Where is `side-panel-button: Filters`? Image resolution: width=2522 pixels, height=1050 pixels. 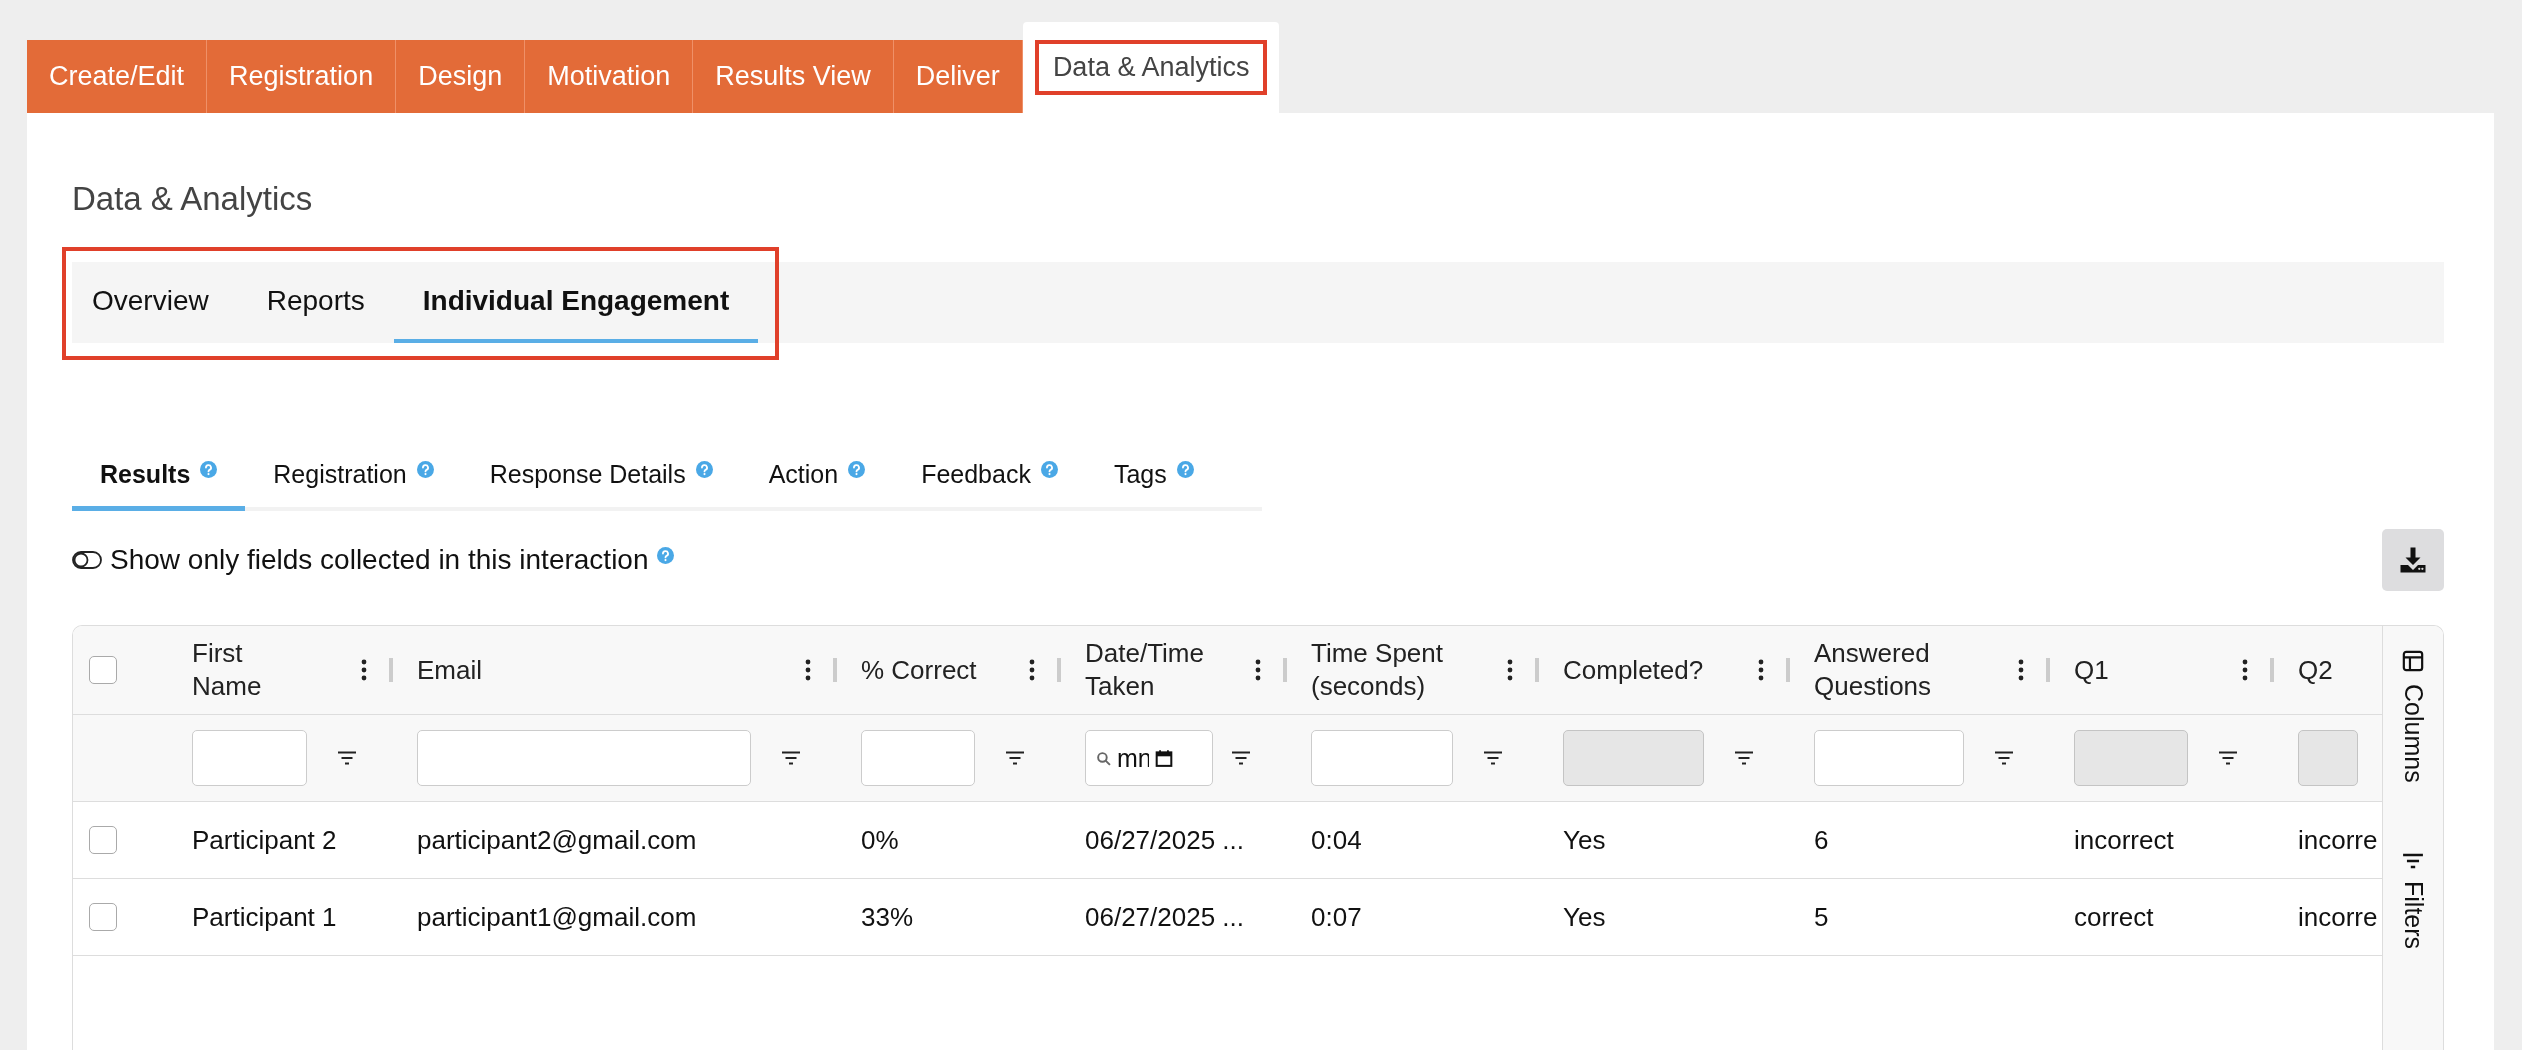 side-panel-button: Filters is located at coordinates (2413, 900).